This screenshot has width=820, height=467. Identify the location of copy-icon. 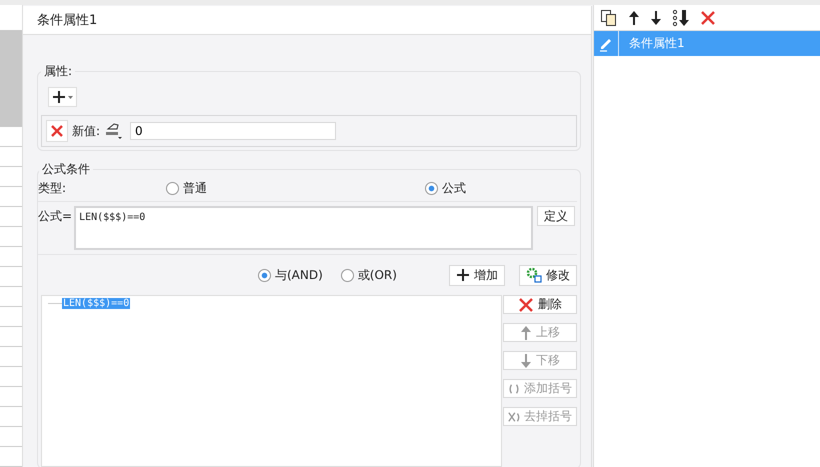
(609, 17).